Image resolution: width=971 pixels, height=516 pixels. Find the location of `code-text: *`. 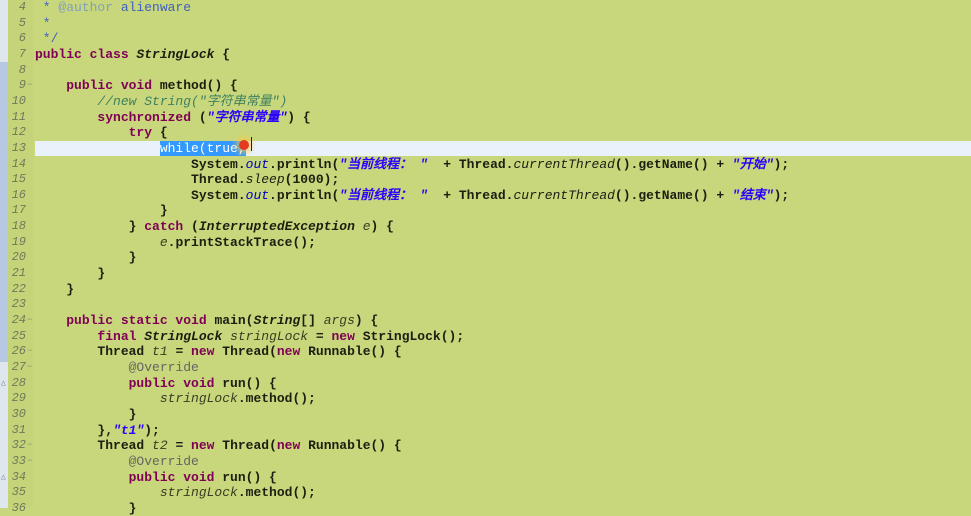

code-text: * is located at coordinates (503, 24).